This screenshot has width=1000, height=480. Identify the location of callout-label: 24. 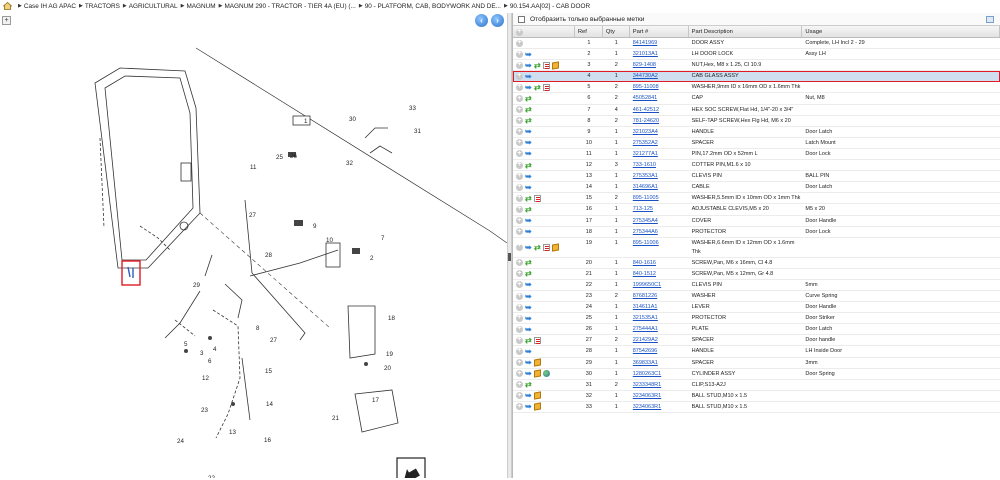
(180, 441).